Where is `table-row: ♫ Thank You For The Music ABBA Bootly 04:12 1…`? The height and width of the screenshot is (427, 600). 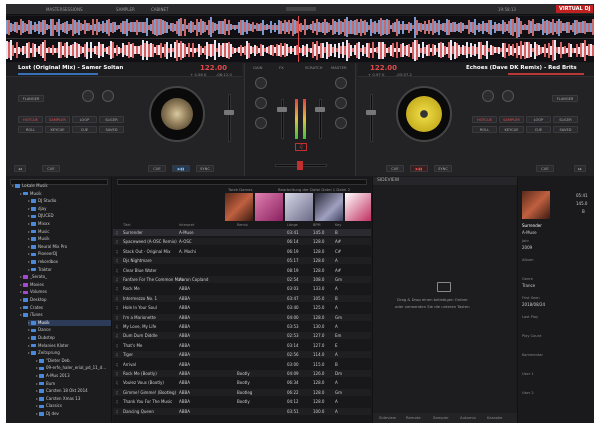 table-row: ♫ Thank You For The Music ABBA Bootly 04:12 1… is located at coordinates (242, 401).